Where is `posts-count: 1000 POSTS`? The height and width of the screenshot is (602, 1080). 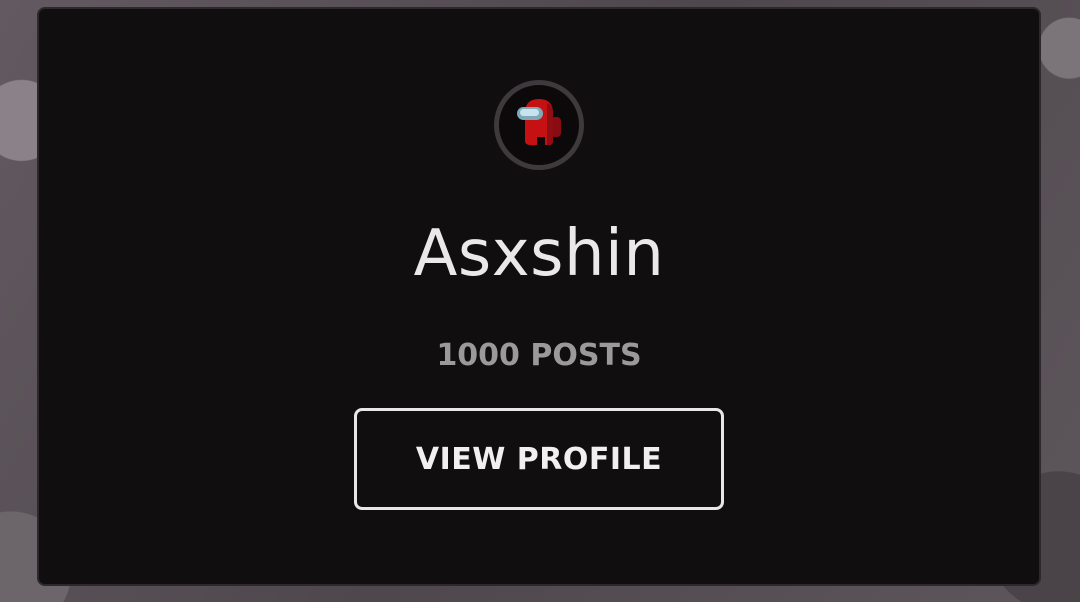
posts-count: 1000 POSTS is located at coordinates (539, 355).